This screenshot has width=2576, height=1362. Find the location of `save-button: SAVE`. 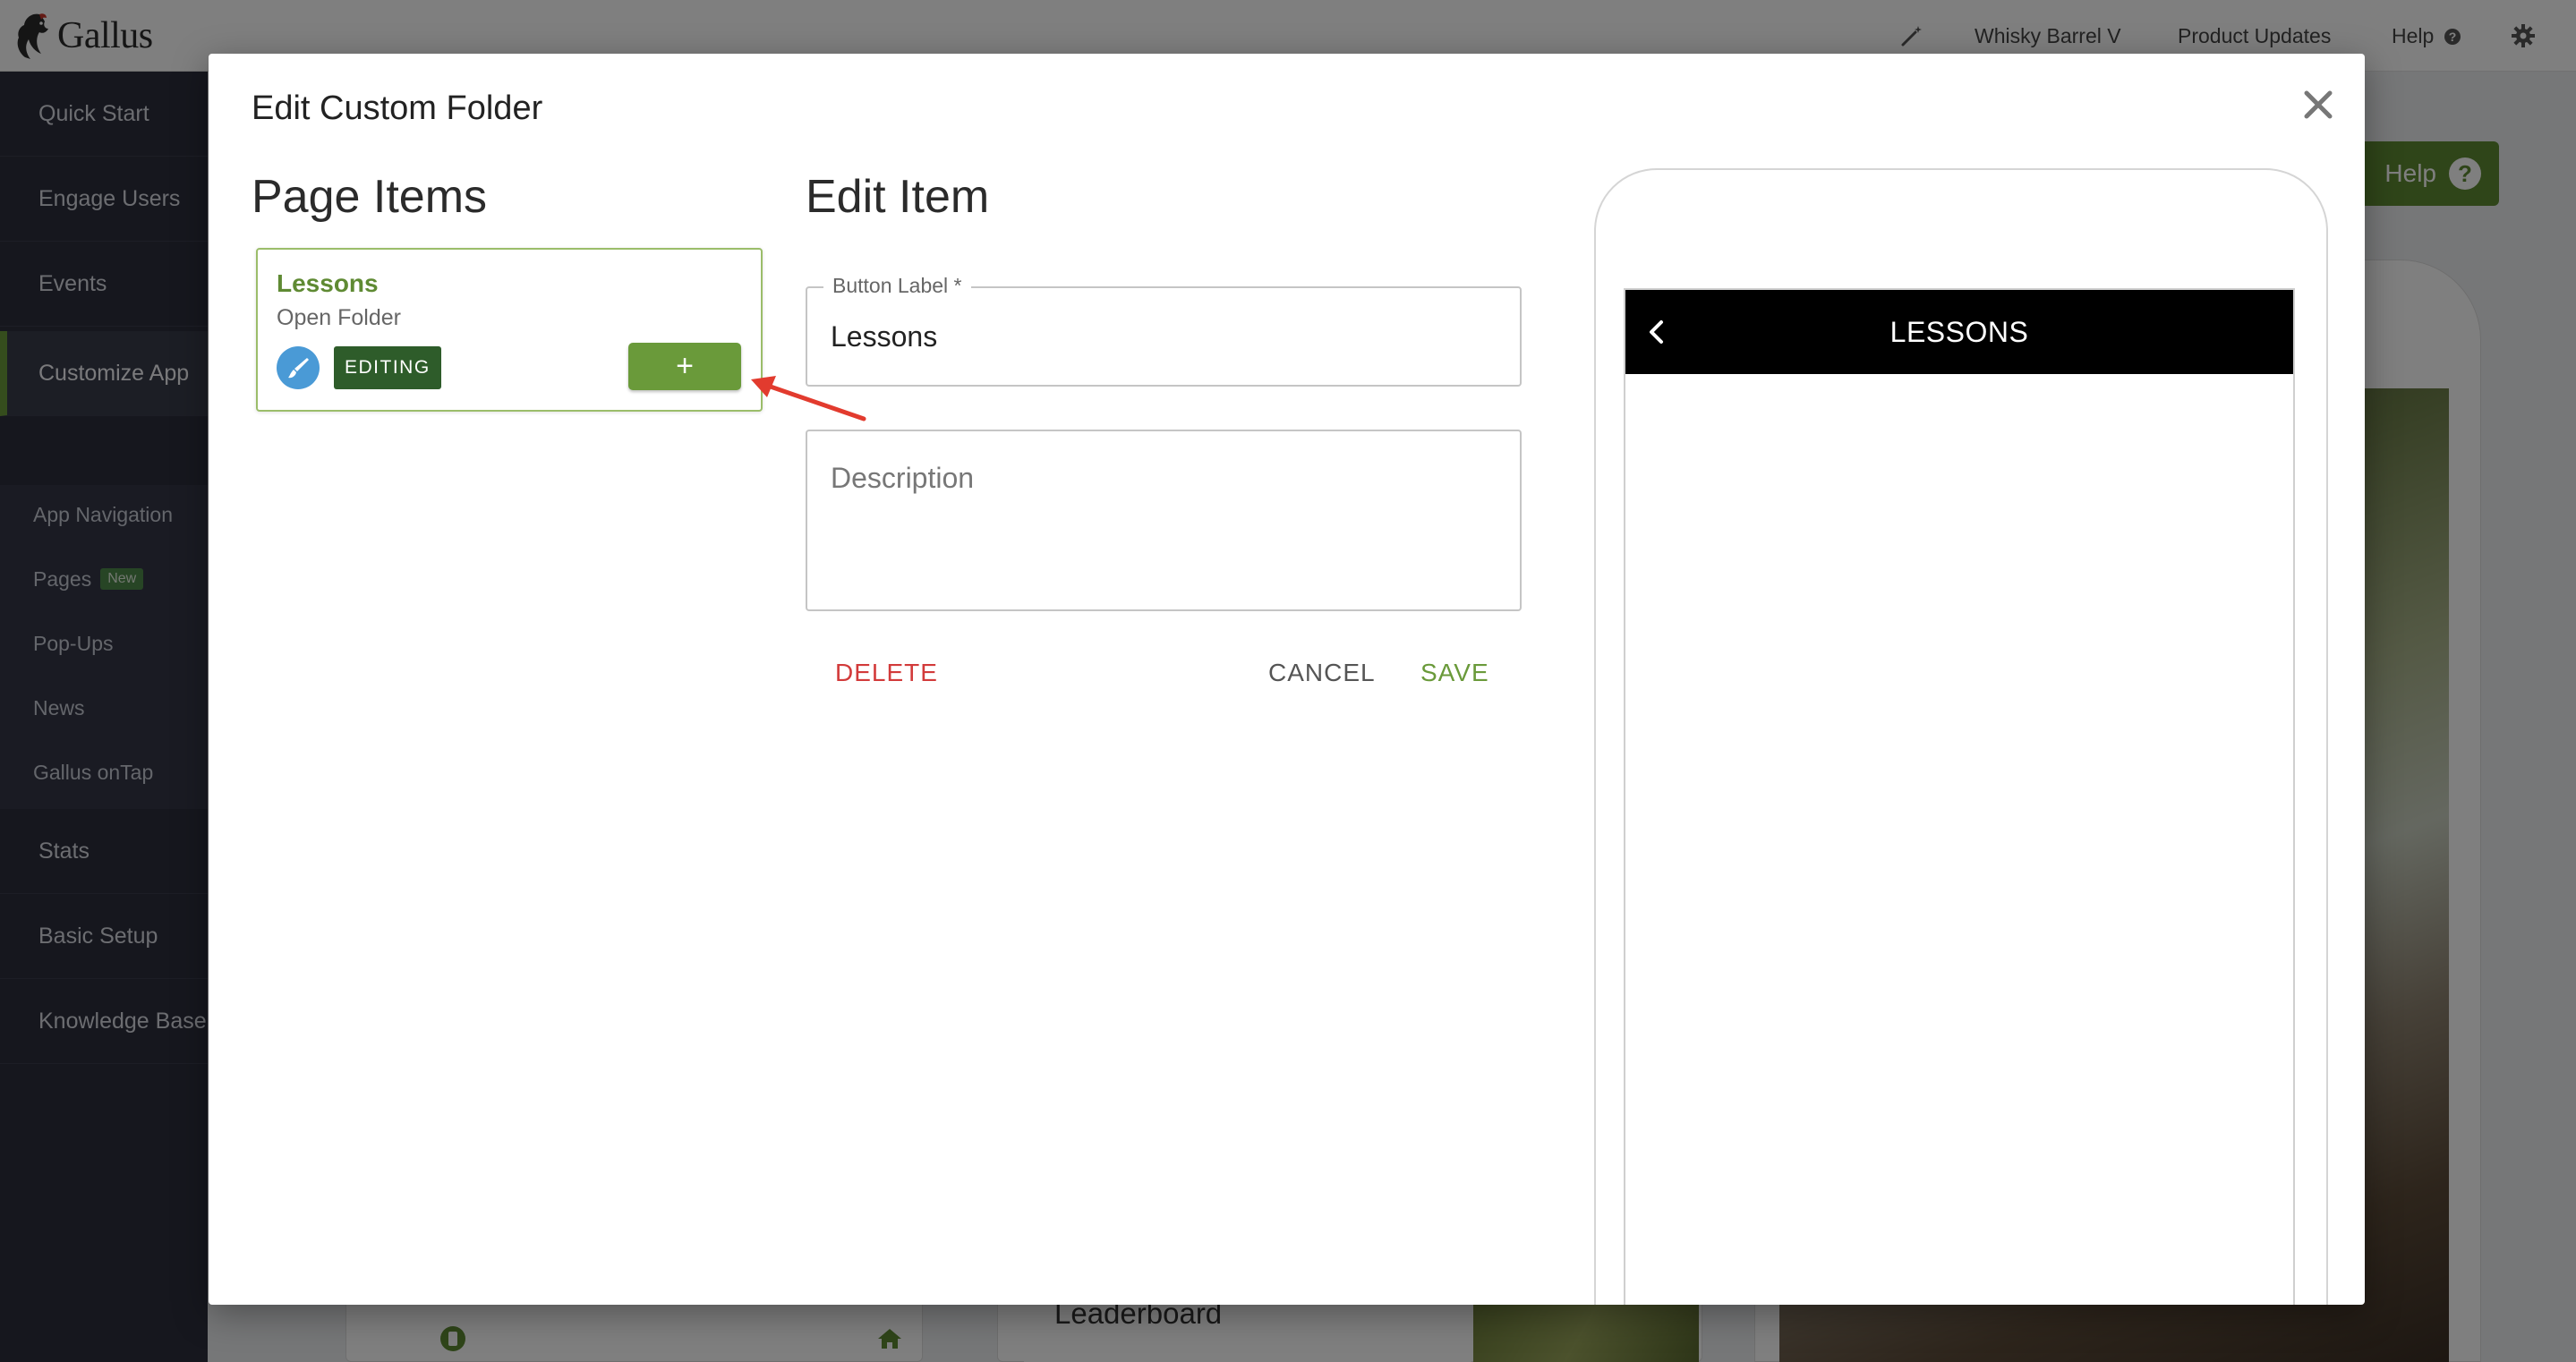

save-button: SAVE is located at coordinates (1454, 673).